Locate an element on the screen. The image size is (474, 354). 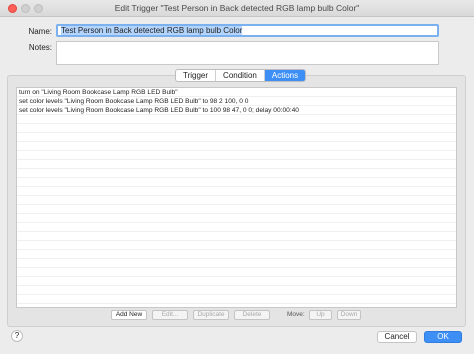
tab-bar: Trigger Condition Actions is located at coordinates (241, 75).